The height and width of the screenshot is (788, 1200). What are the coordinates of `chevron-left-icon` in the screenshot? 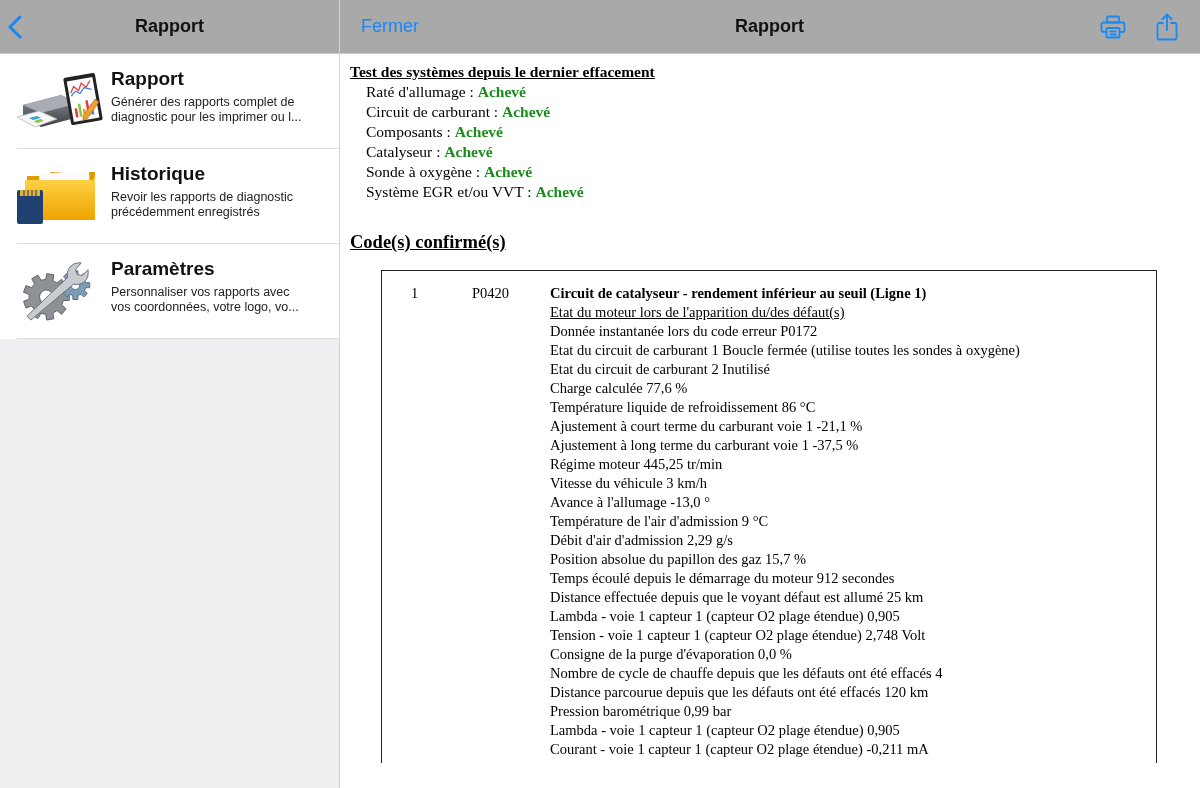 It's located at (15, 26).